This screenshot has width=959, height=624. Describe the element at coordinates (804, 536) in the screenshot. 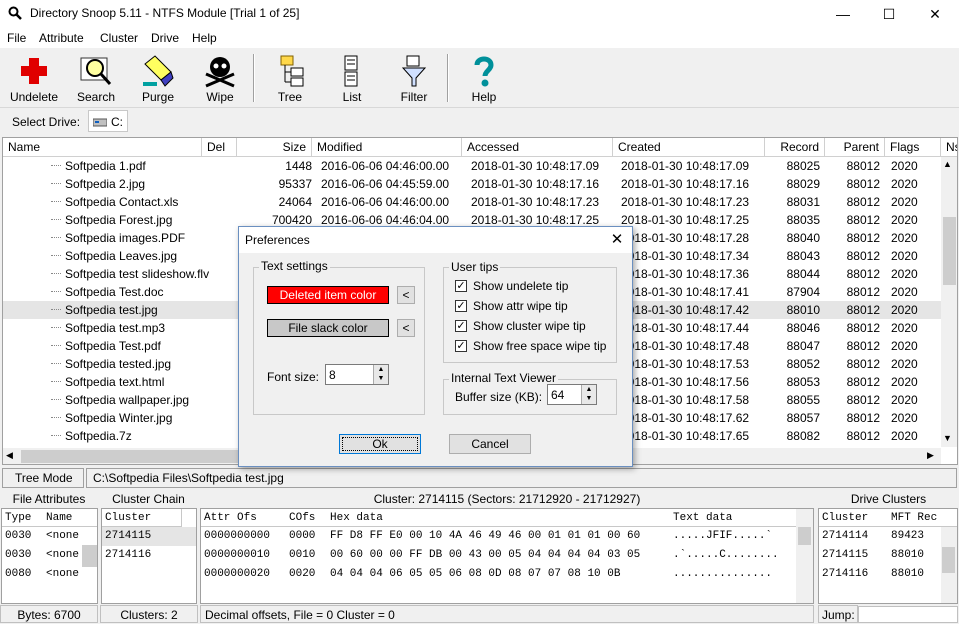

I see `hex-scroll-thumb` at that location.